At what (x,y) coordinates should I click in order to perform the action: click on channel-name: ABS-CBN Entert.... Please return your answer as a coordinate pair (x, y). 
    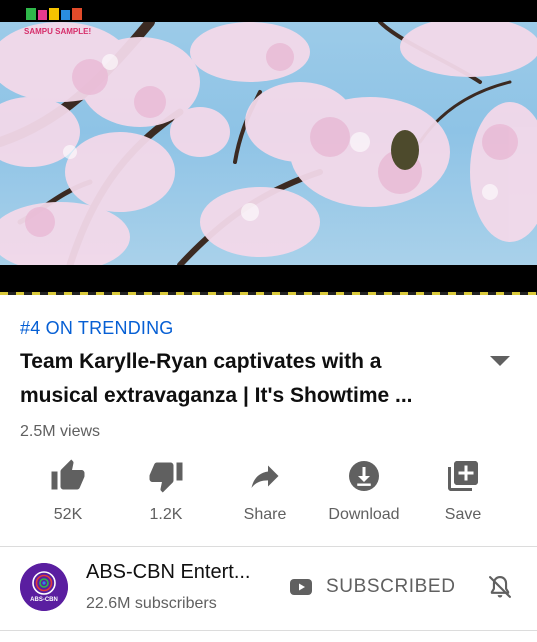
    Looking at the image, I should click on (186, 572).